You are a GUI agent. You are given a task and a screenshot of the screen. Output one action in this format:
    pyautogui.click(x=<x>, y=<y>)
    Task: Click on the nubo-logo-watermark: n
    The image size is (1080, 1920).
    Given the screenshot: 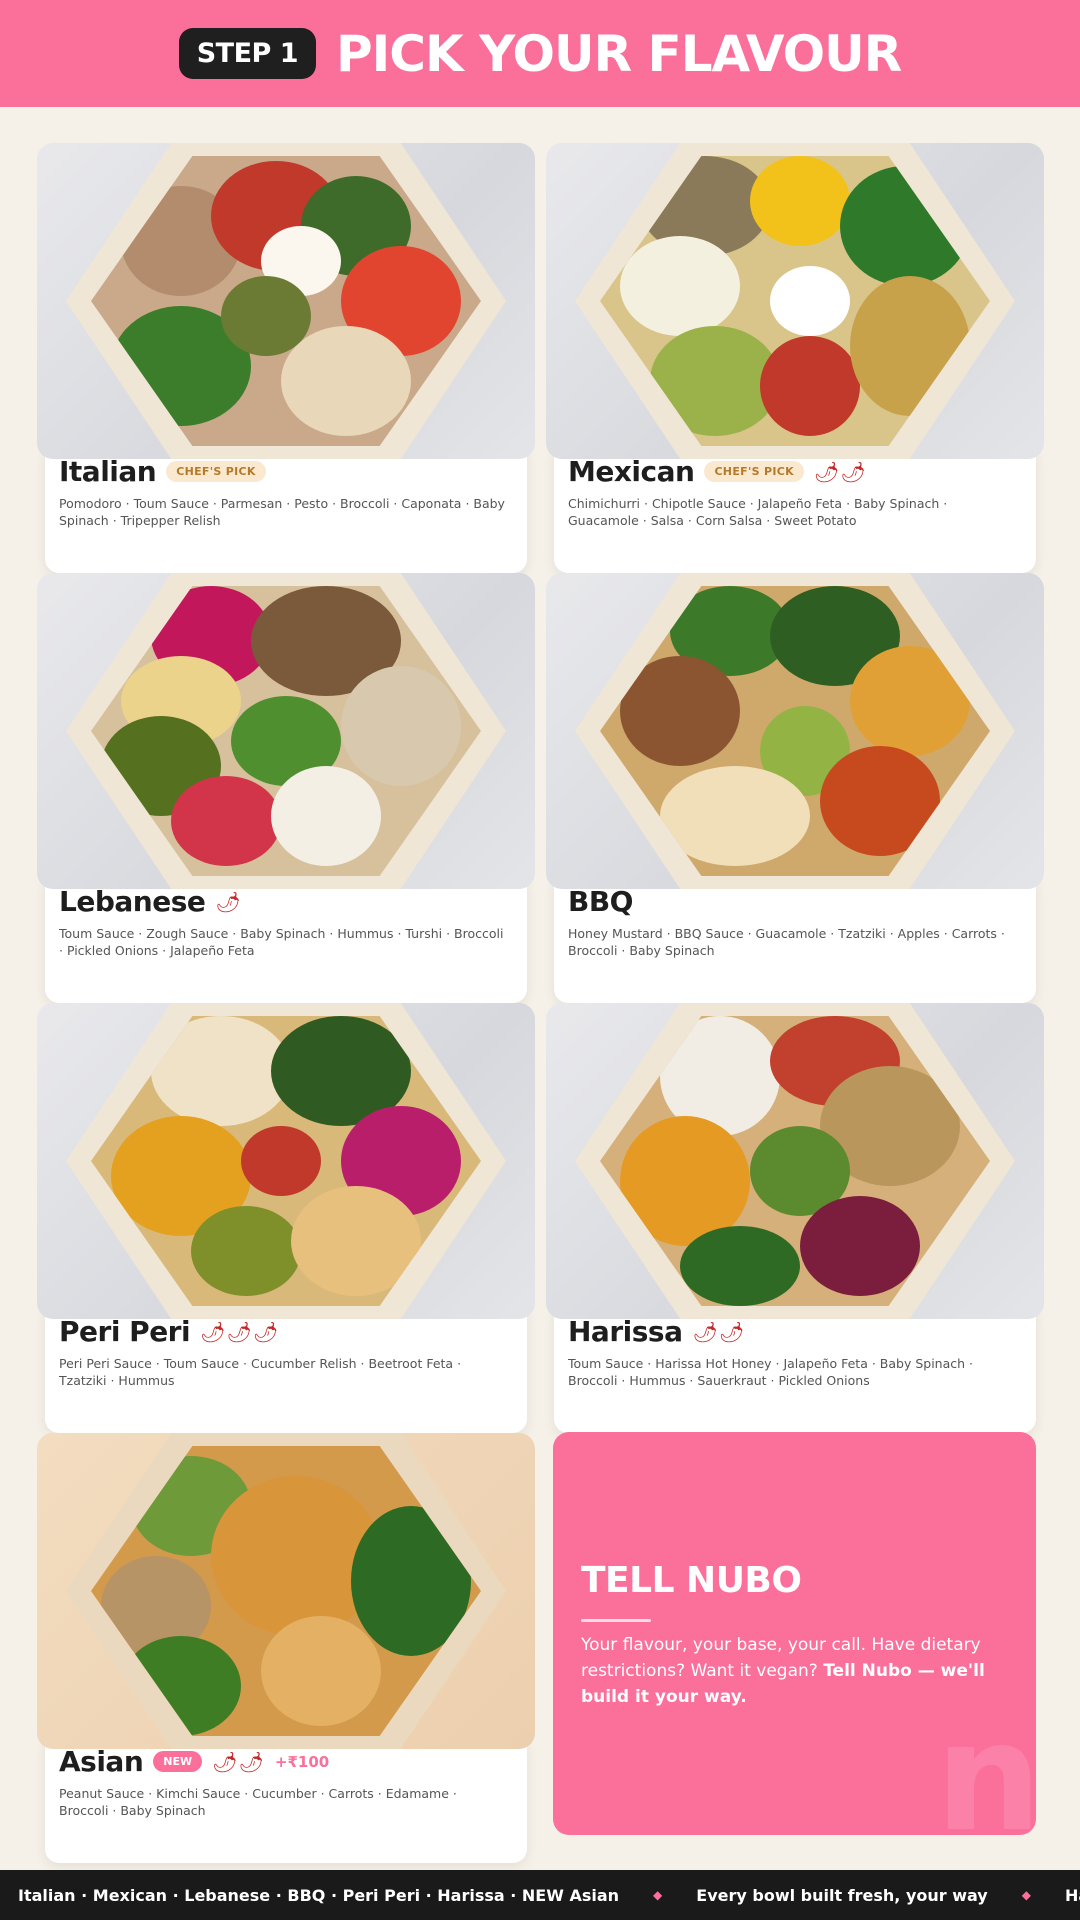 What is the action you would take?
    pyautogui.click(x=985, y=1763)
    